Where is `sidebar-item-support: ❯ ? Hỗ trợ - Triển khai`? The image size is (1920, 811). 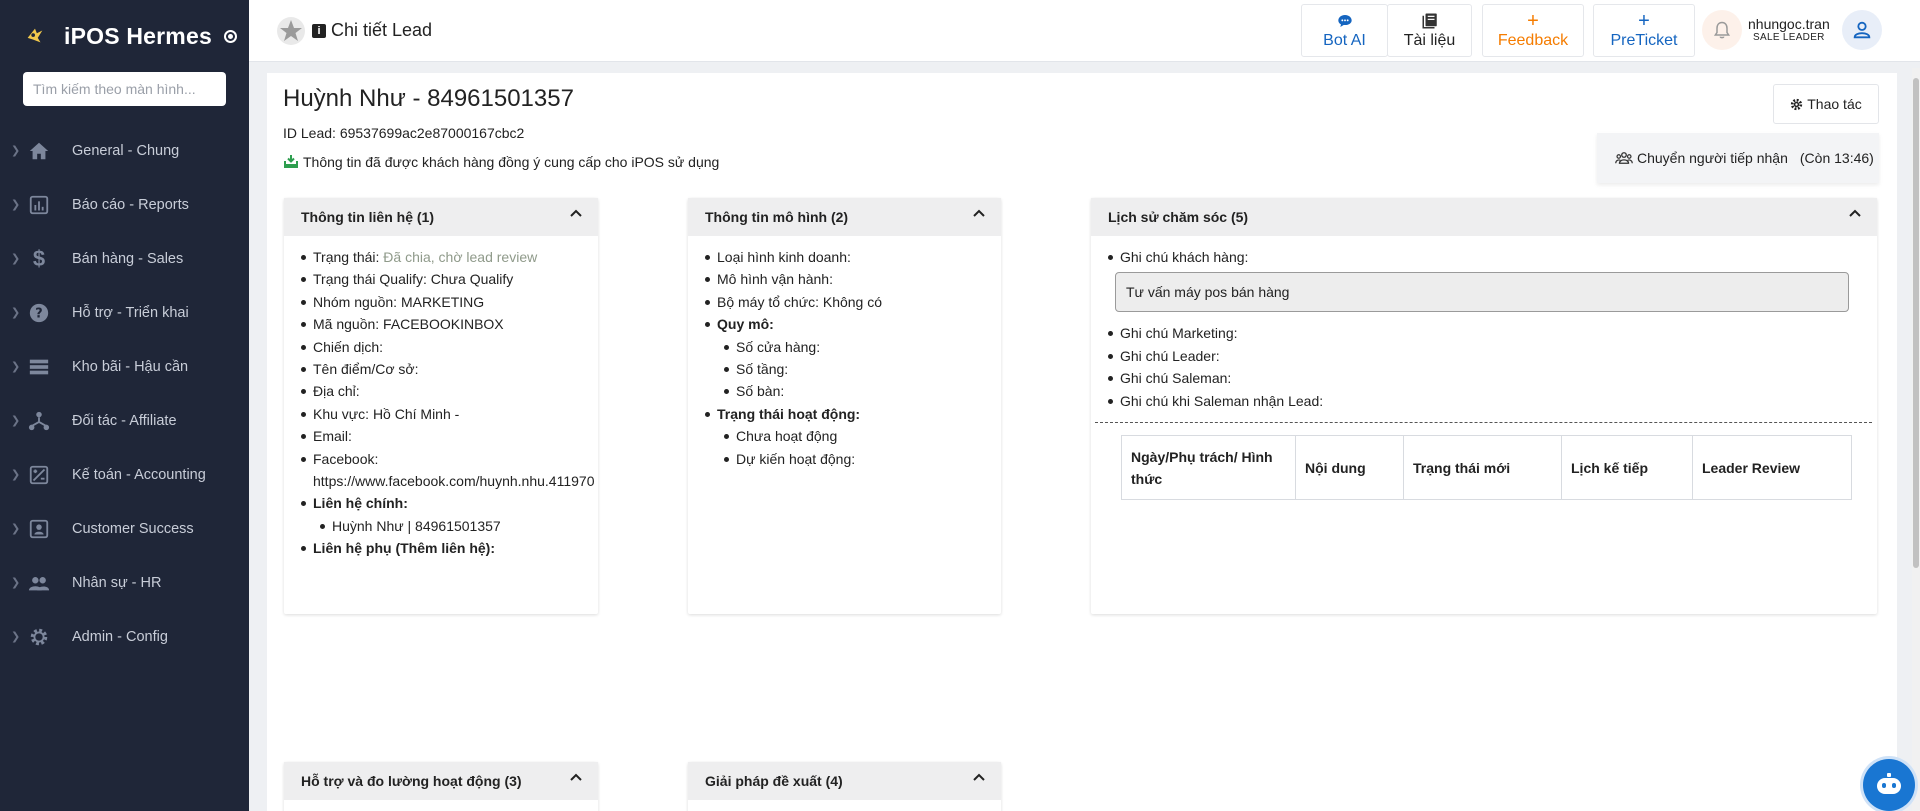 sidebar-item-support: ❯ ? Hỗ trợ - Triển khai is located at coordinates (124, 313).